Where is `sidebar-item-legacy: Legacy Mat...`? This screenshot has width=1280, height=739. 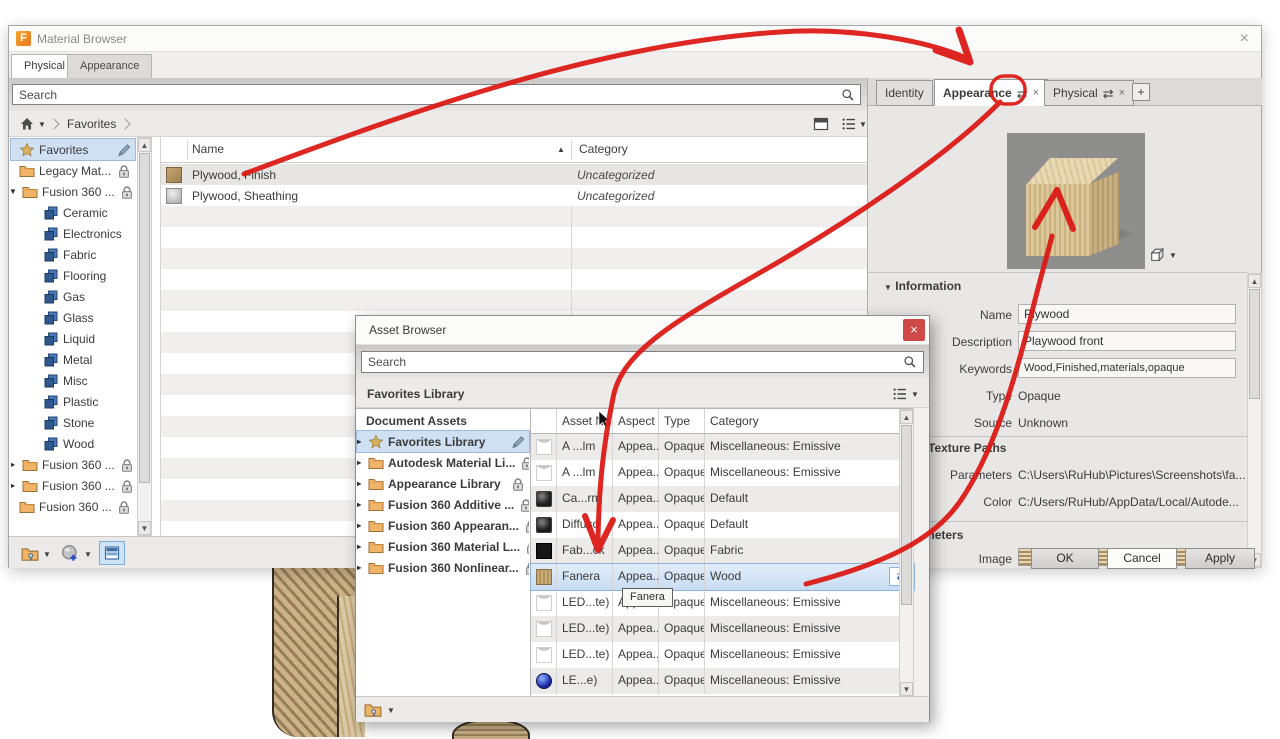
sidebar-item-legacy: Legacy Mat... is located at coordinates (73, 170).